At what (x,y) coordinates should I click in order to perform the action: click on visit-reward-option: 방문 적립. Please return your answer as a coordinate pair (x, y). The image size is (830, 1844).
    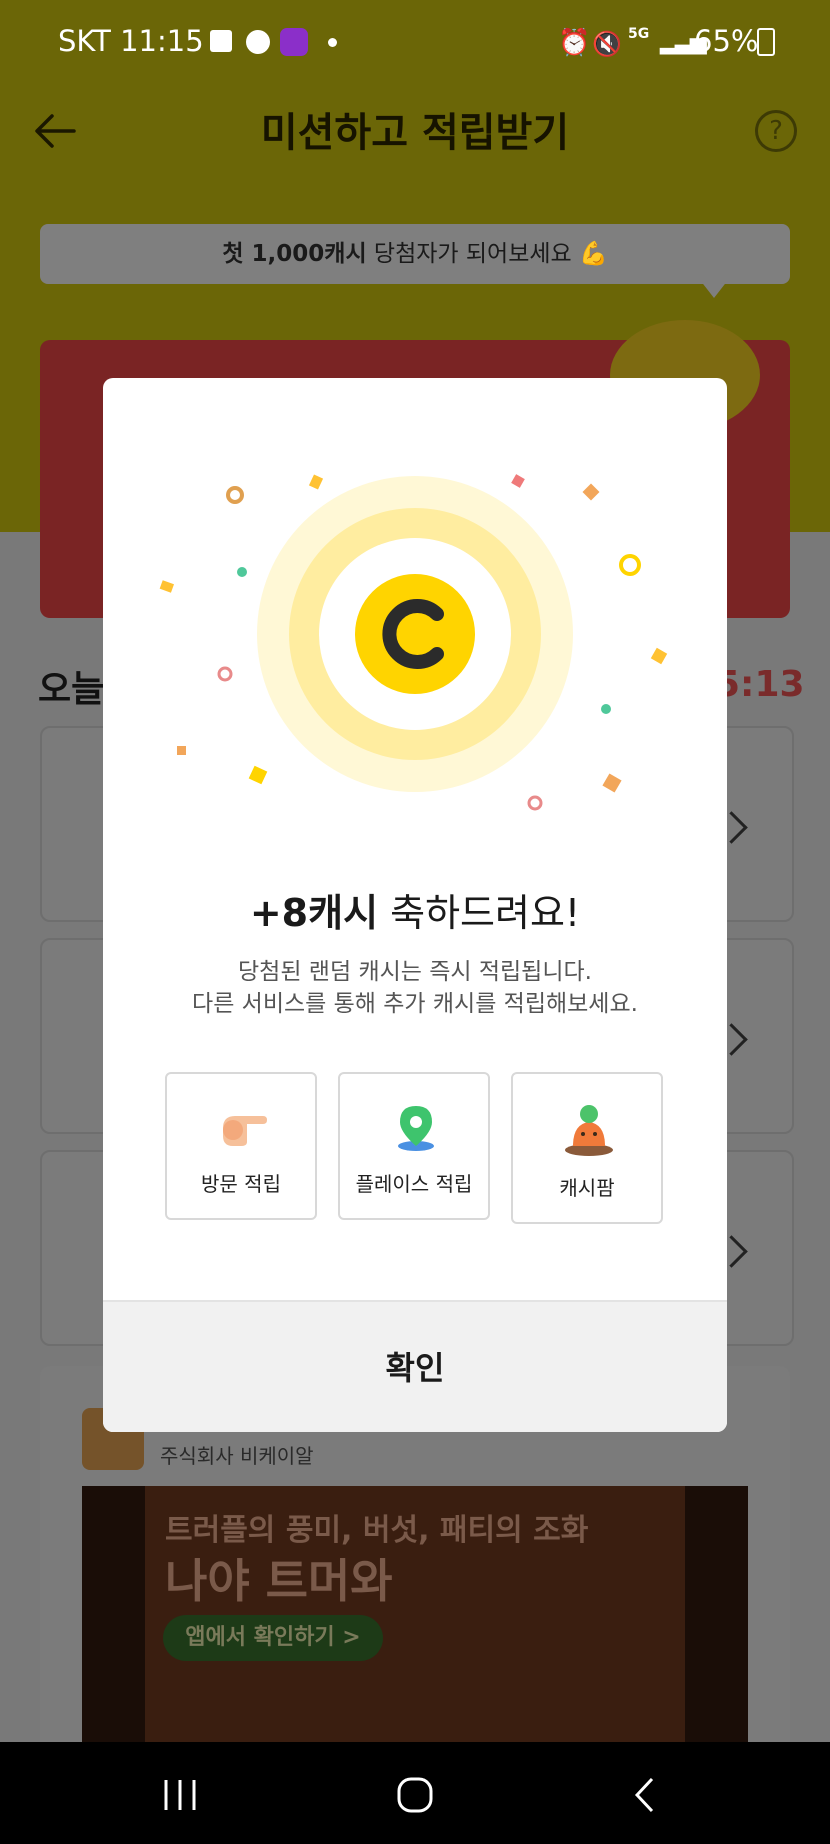
    Looking at the image, I should click on (241, 1146).